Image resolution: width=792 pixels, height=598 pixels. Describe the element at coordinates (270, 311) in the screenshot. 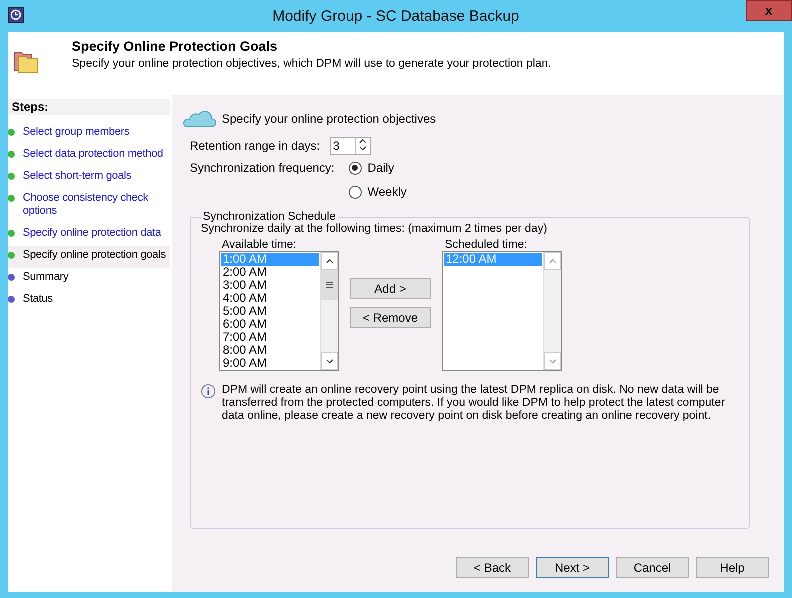

I see `time-item: 5:00 AM` at that location.